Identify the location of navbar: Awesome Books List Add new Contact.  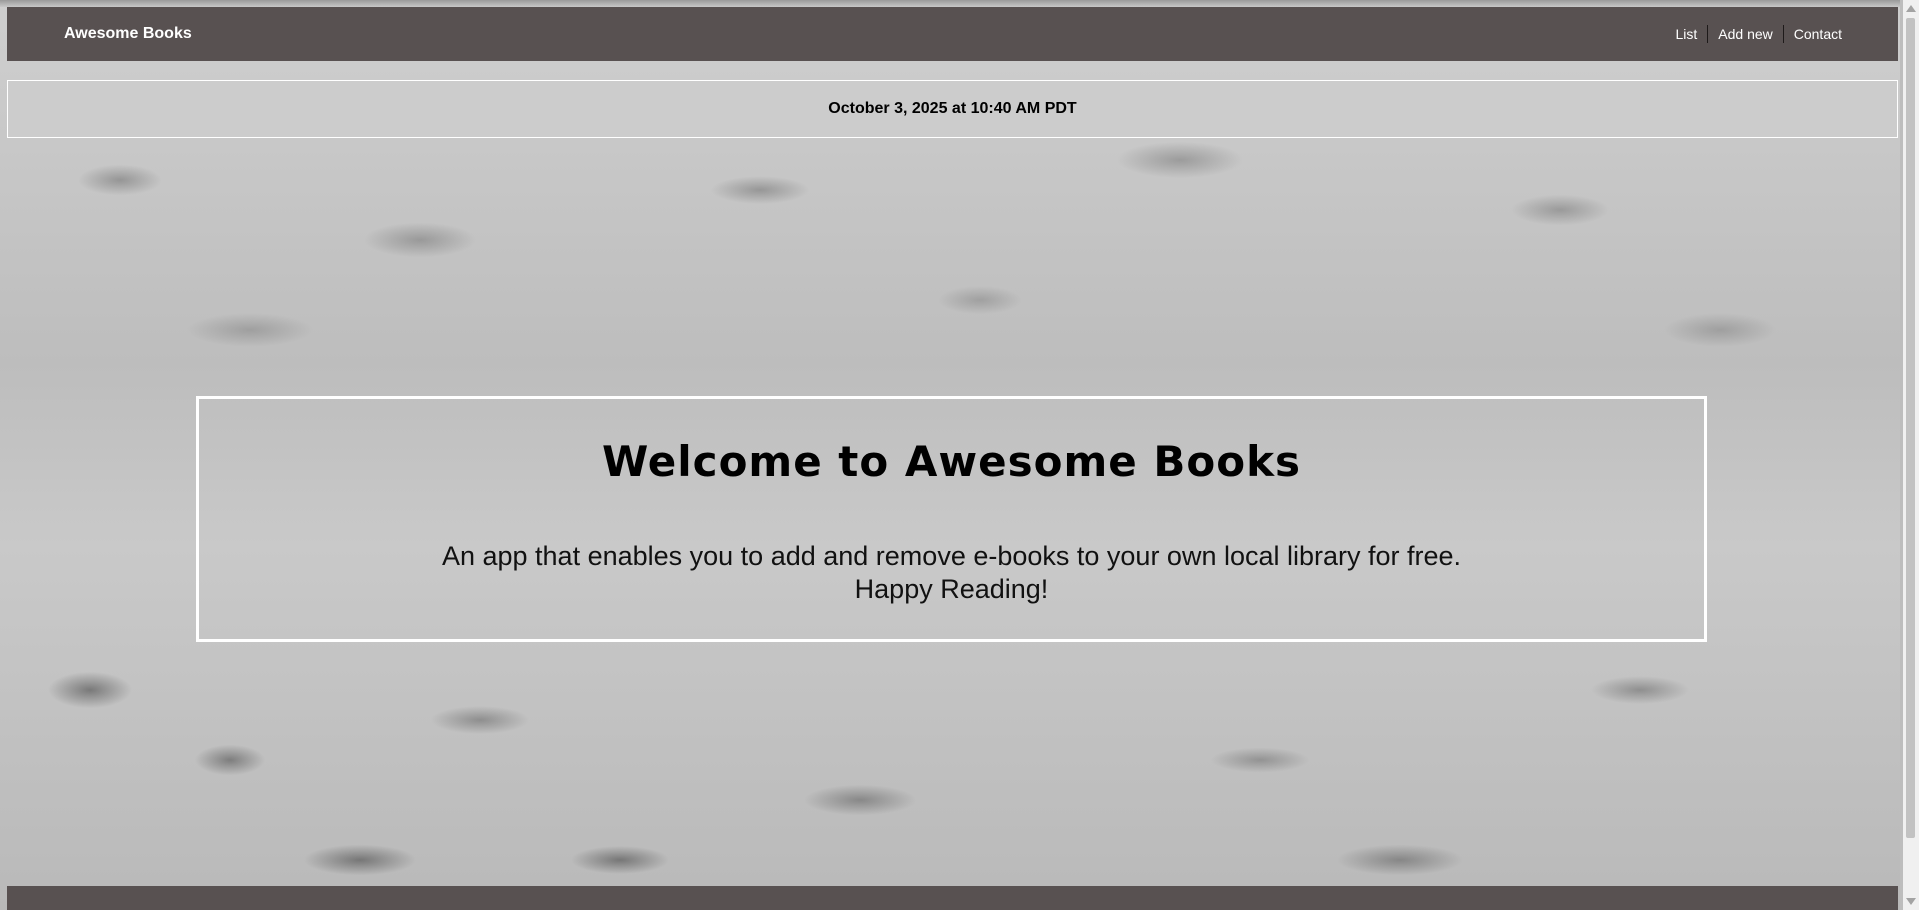
(952, 34).